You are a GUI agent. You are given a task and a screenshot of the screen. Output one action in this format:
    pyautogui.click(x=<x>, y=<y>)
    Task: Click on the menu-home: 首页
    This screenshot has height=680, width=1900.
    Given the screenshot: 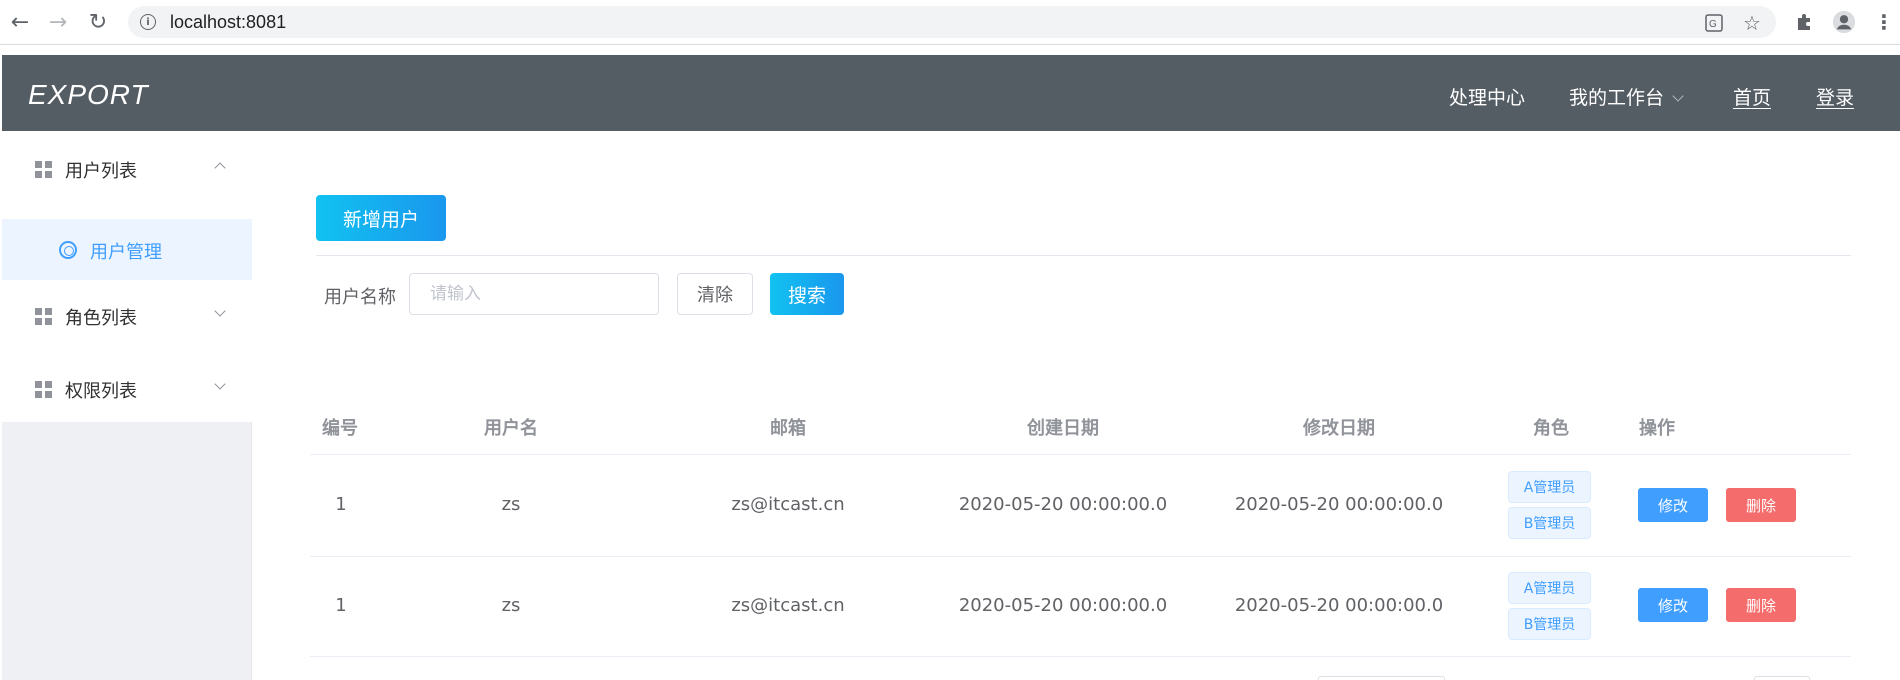 What is the action you would take?
    pyautogui.click(x=1752, y=96)
    